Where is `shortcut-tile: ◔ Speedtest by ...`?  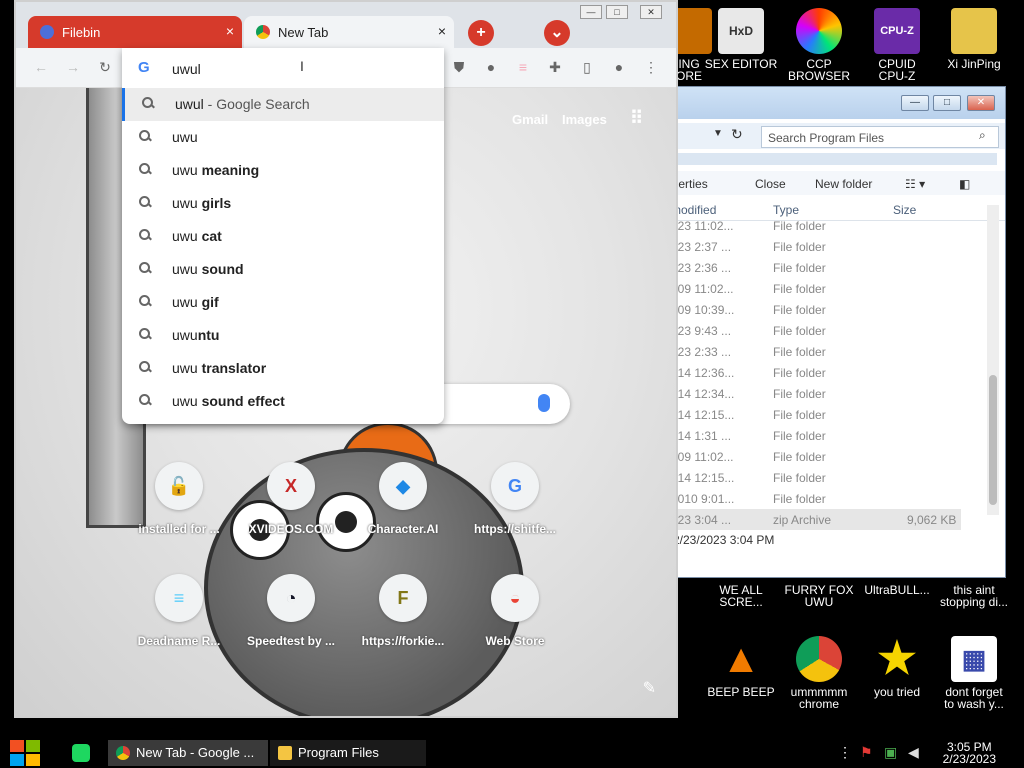
shortcut-tile: ◔ Speedtest by ... is located at coordinates (291, 611).